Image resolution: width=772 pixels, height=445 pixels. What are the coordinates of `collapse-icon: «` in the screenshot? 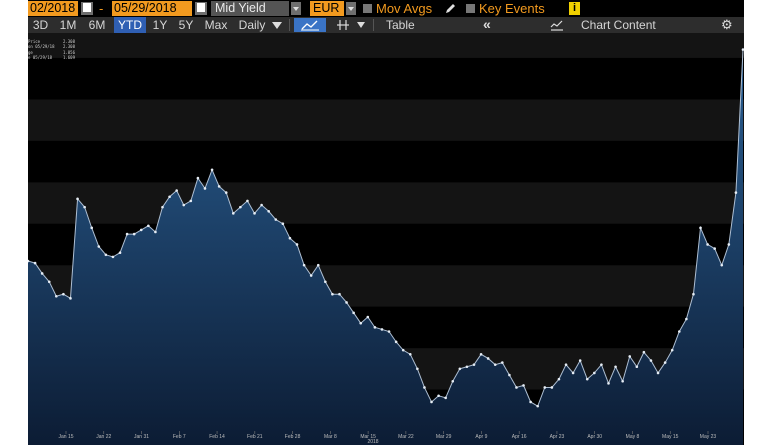 It's located at (487, 25).